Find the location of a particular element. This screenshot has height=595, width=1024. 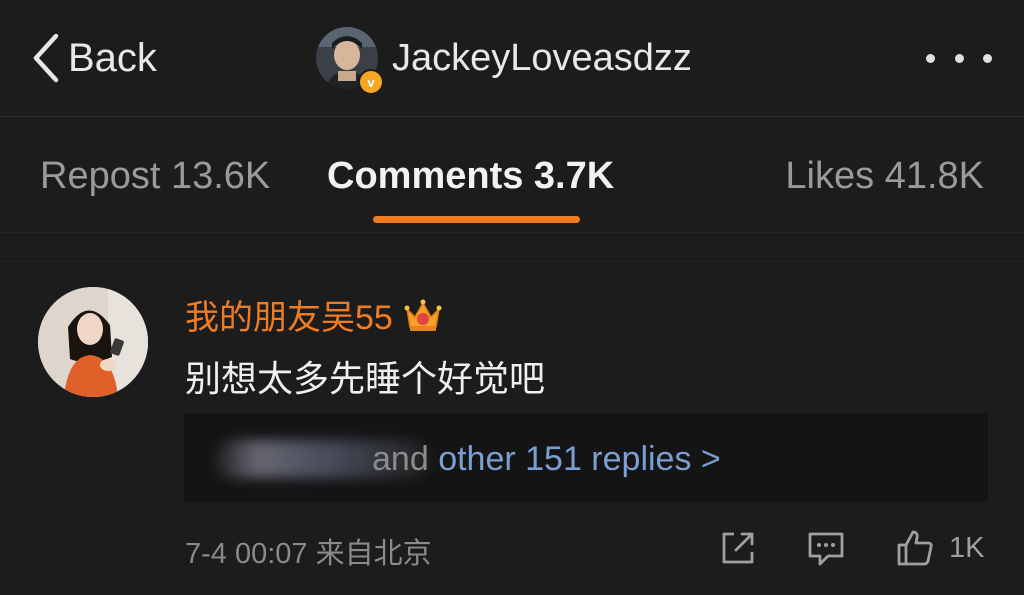

back-button: Back is located at coordinates (92, 58).